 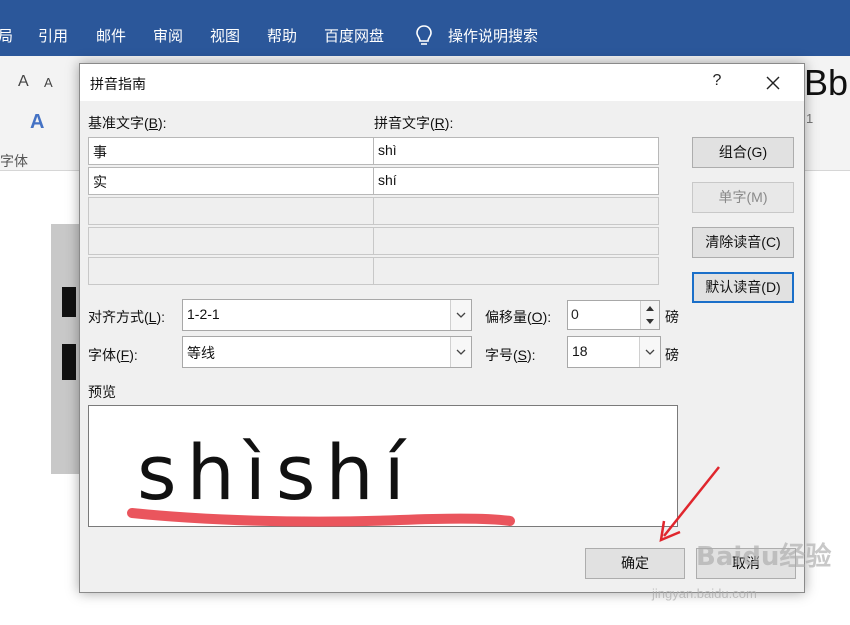 I want to click on group-button: 组合(G), so click(x=743, y=152).